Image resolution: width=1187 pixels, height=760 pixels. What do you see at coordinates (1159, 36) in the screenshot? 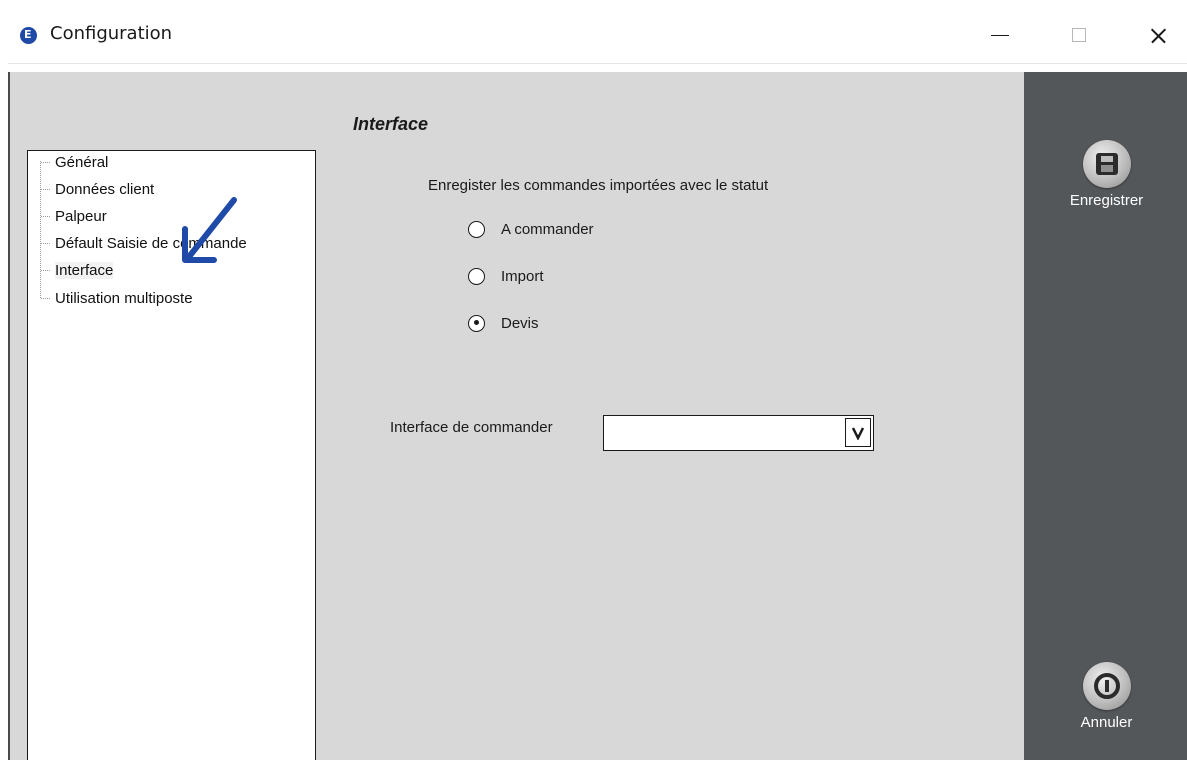
I see `close-button` at bounding box center [1159, 36].